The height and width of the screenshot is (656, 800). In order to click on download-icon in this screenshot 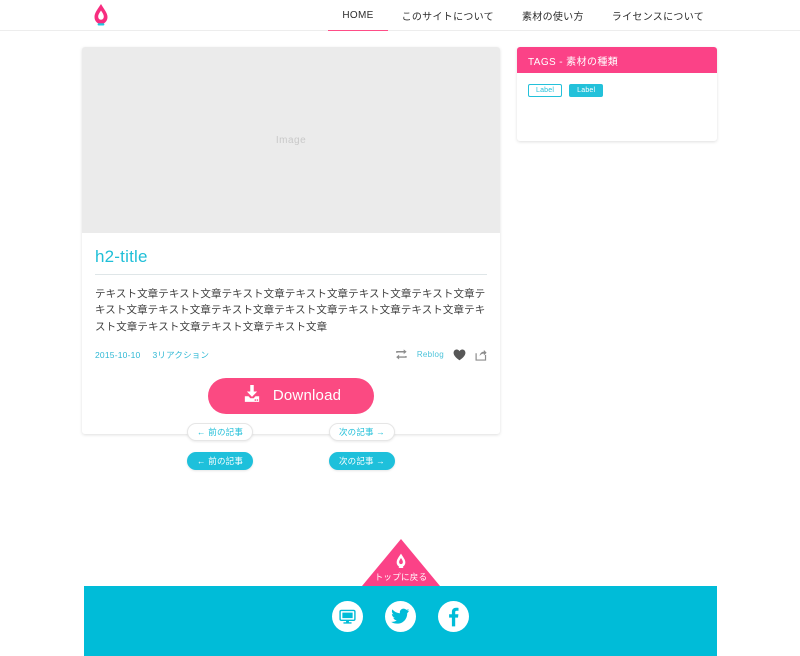, I will do `click(252, 396)`.